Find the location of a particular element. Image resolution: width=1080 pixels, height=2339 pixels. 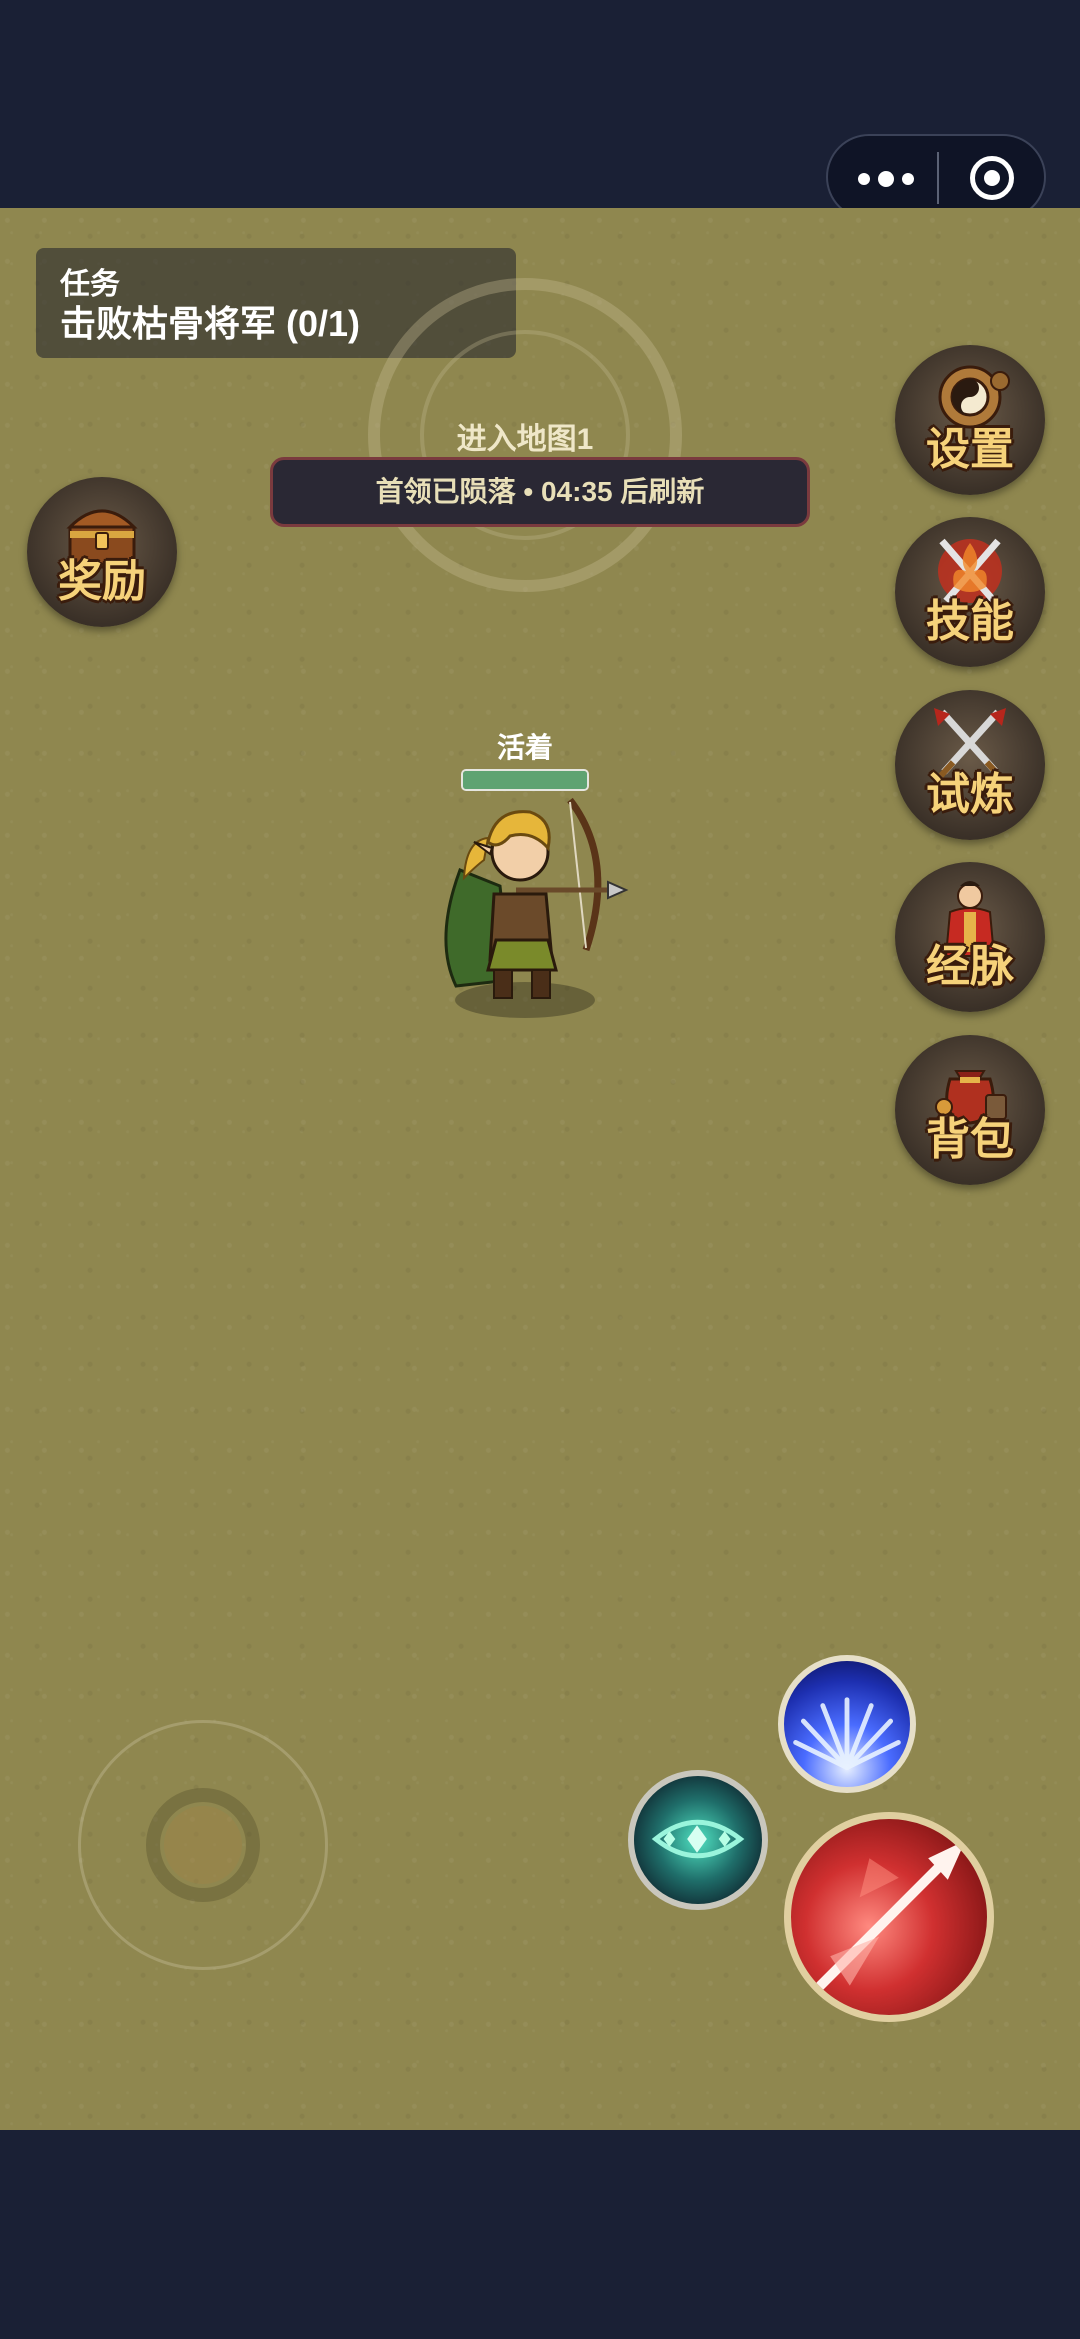

capsule-divider is located at coordinates (938, 178).